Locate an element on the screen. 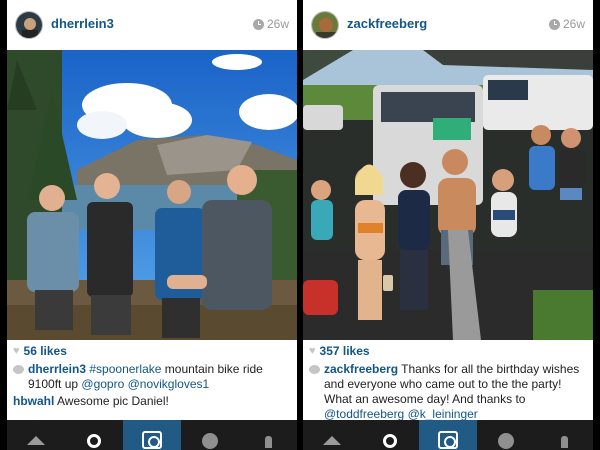  caption-mention: @k_leininger is located at coordinates (443, 414).